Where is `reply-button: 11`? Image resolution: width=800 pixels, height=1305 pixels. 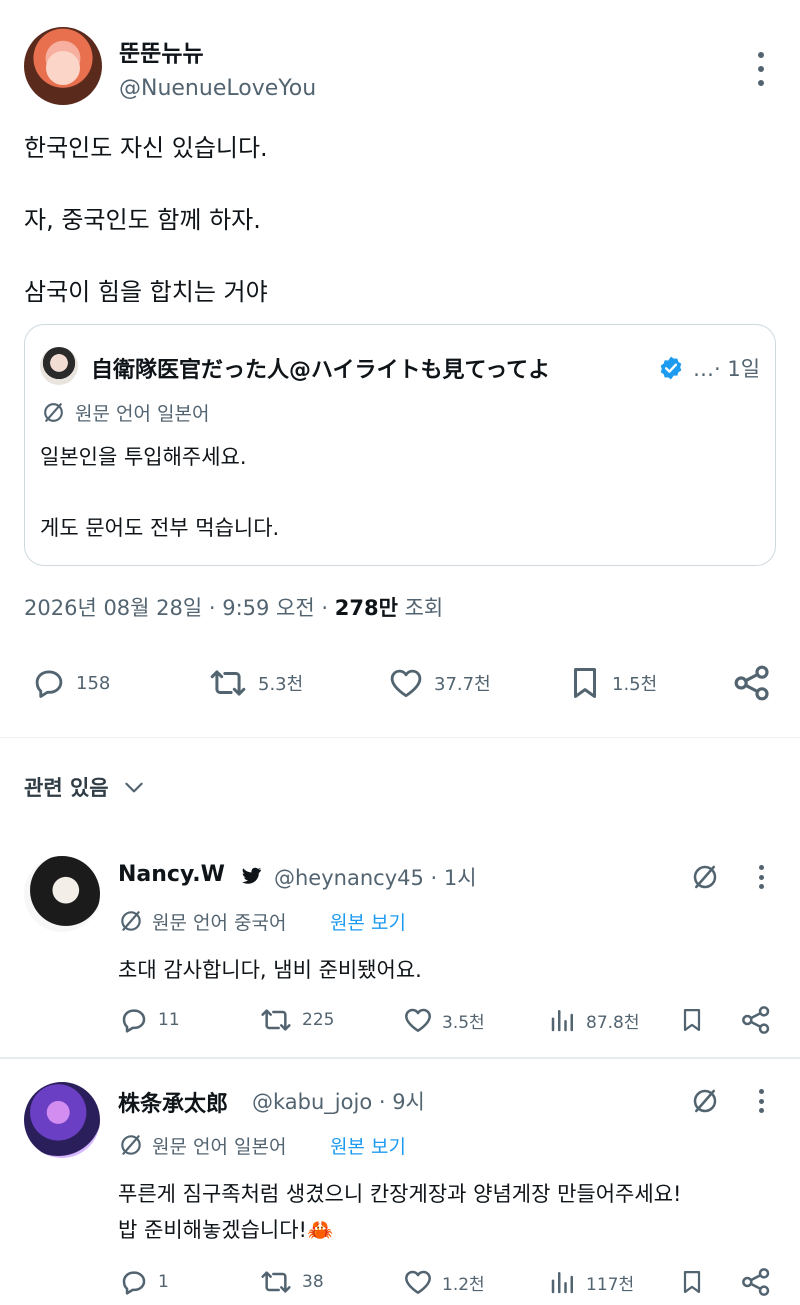
reply-button: 11 is located at coordinates (149, 1020).